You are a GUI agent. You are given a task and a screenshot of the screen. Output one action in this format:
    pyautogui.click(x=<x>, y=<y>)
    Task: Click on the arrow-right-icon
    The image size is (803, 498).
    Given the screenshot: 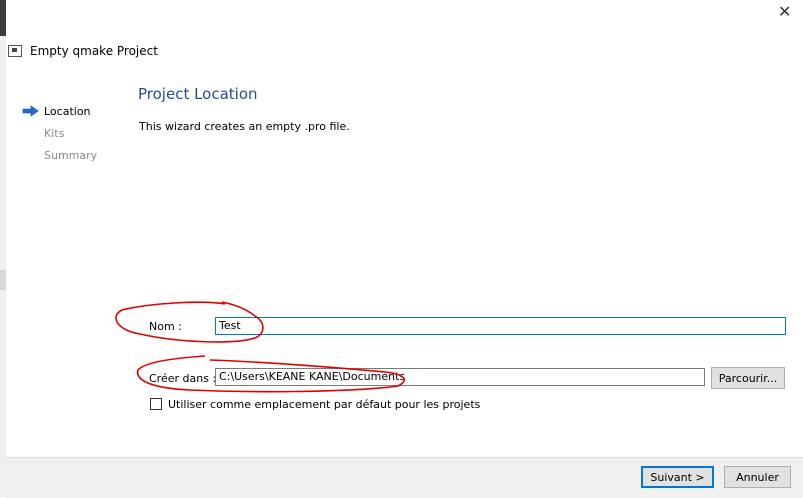 What is the action you would take?
    pyautogui.click(x=30, y=111)
    